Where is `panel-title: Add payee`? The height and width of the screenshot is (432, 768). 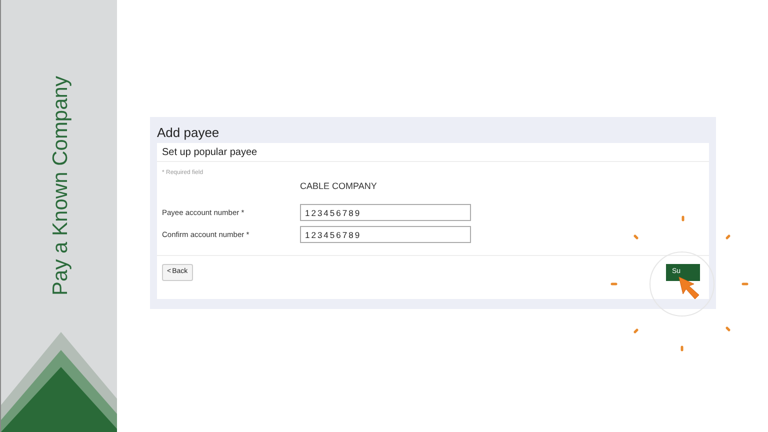 panel-title: Add payee is located at coordinates (188, 133).